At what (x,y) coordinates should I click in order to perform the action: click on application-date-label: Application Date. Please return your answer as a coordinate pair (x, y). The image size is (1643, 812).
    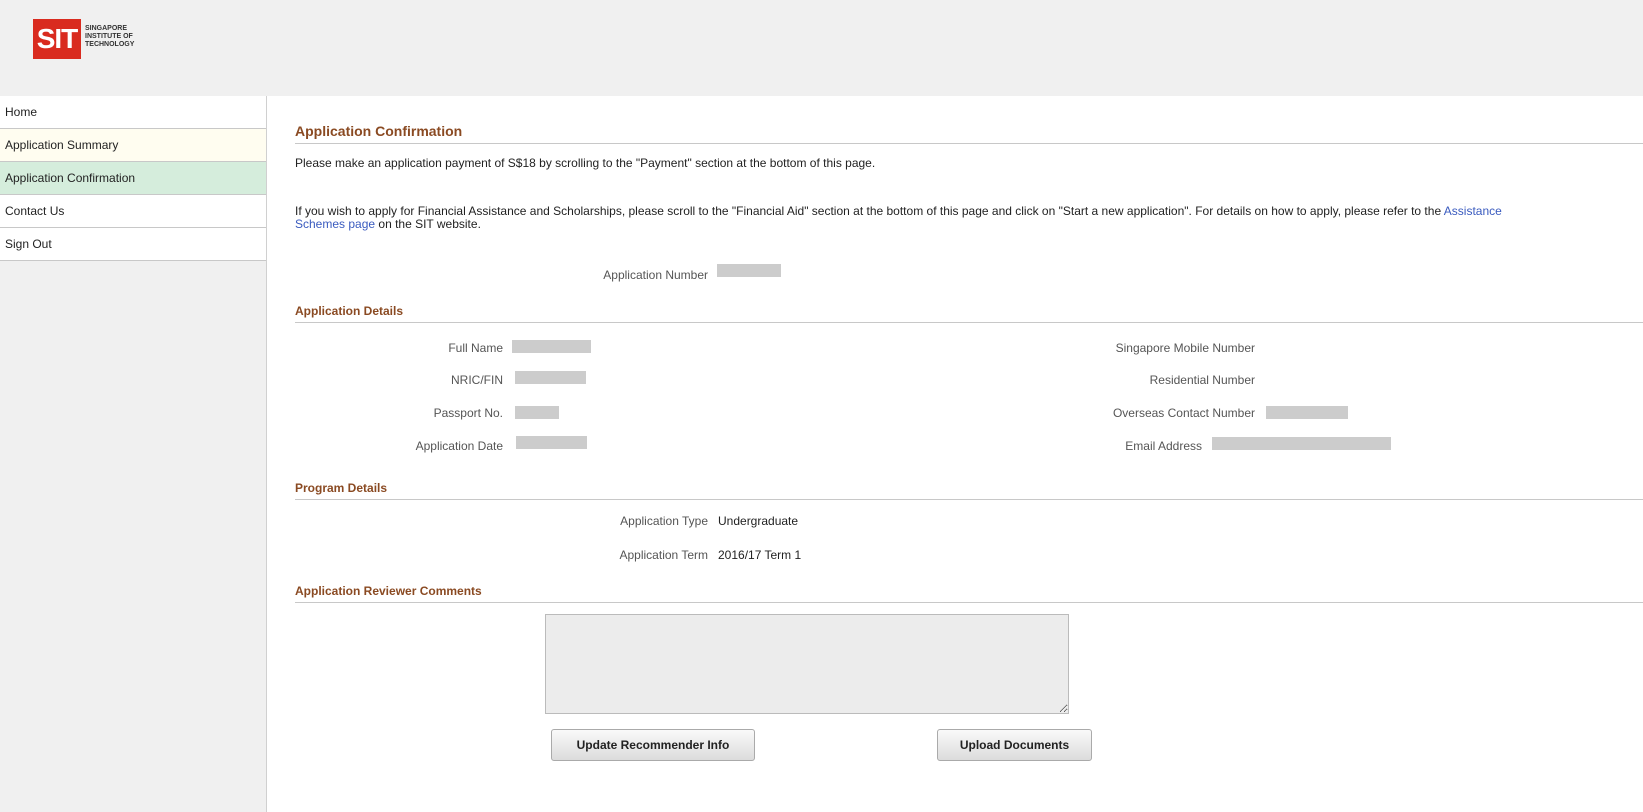
    Looking at the image, I should click on (459, 446).